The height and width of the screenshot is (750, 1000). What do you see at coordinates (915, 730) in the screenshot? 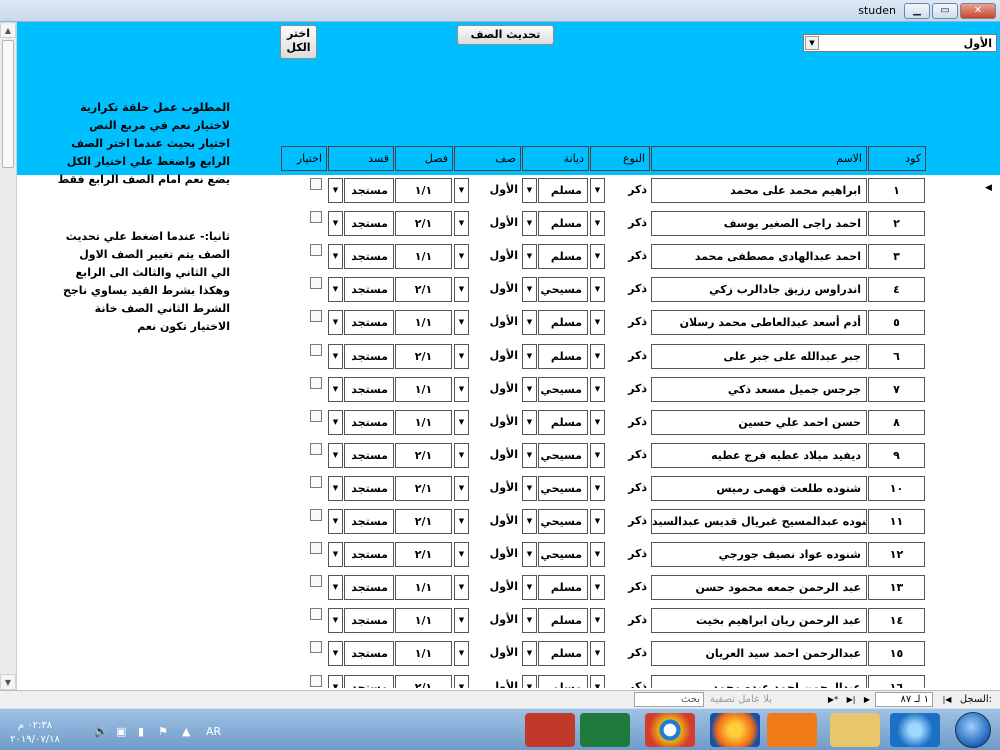
I see `internet-explorer-icon` at bounding box center [915, 730].